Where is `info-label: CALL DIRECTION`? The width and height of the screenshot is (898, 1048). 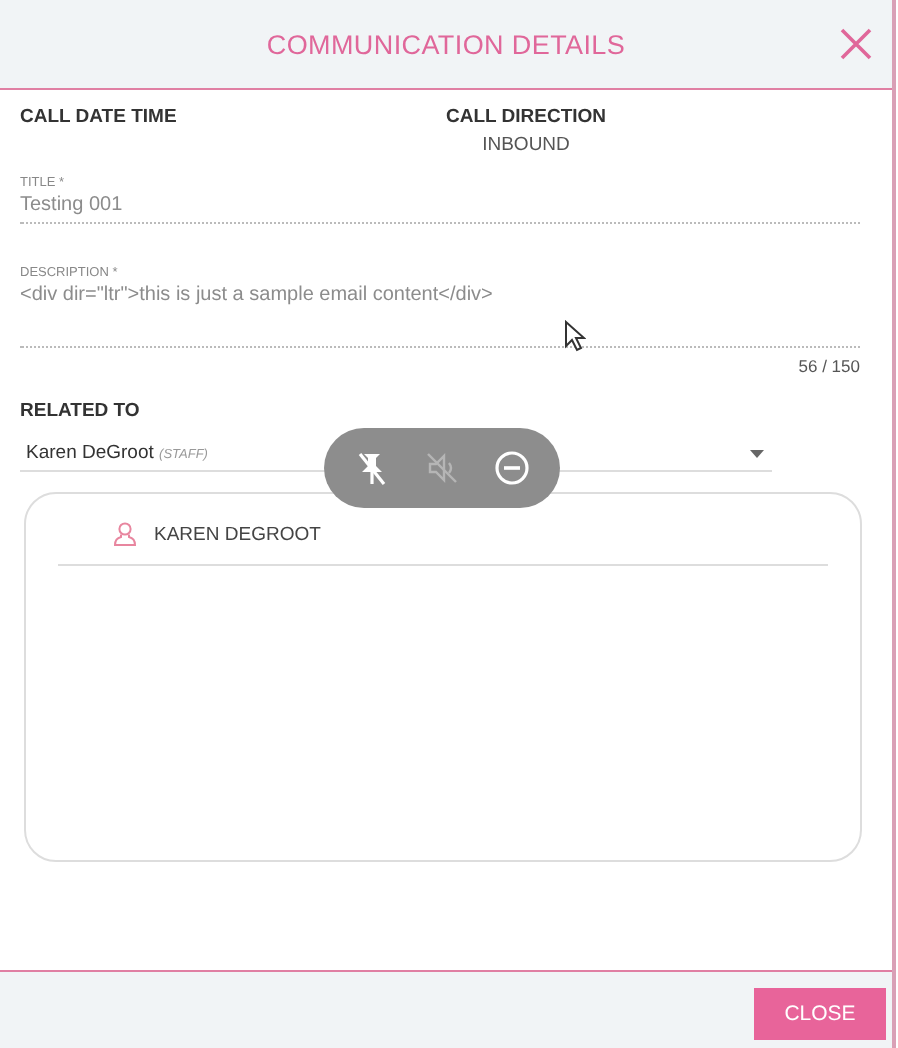
info-label: CALL DIRECTION is located at coordinates (526, 117).